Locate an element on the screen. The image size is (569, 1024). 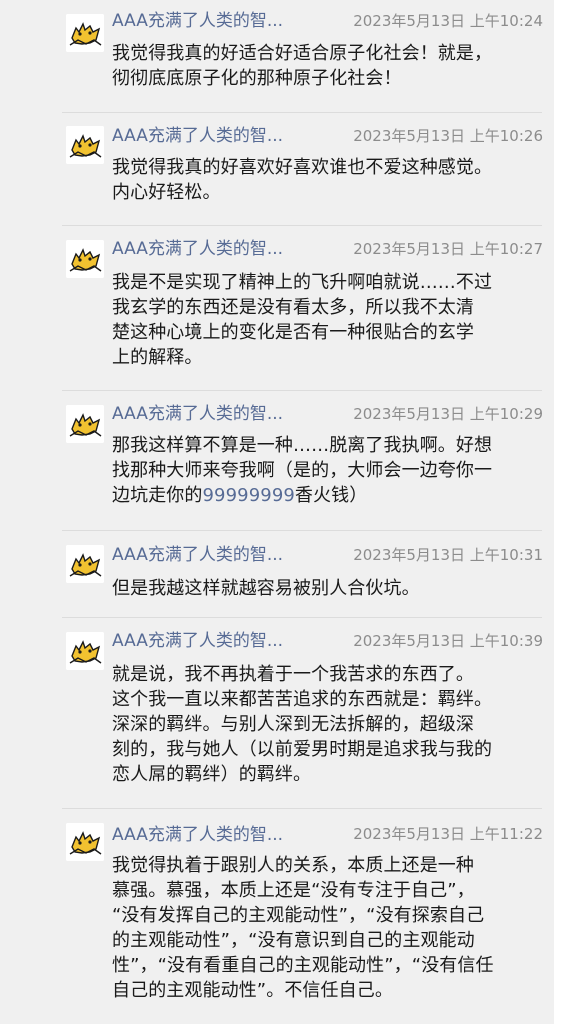
message-line: 彻彻底底原子化的那种原子化社会！ is located at coordinates (257, 78).